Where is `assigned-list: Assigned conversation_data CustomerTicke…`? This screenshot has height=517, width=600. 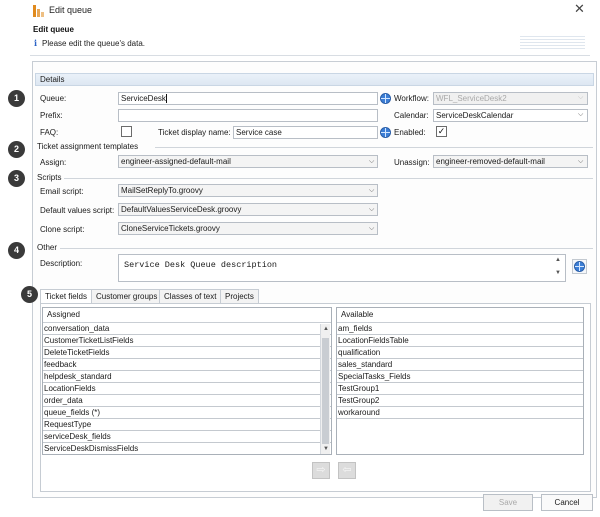
assigned-list: Assigned conversation_data CustomerTicke… is located at coordinates (187, 381).